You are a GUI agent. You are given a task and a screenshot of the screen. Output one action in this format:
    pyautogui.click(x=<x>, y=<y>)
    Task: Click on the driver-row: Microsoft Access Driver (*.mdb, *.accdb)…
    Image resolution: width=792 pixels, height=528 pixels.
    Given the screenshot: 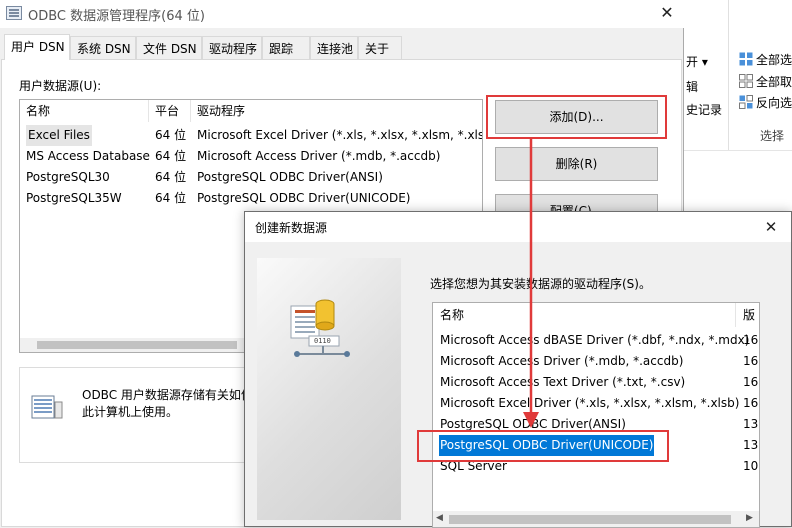 What is the action you would take?
    pyautogui.click(x=599, y=361)
    